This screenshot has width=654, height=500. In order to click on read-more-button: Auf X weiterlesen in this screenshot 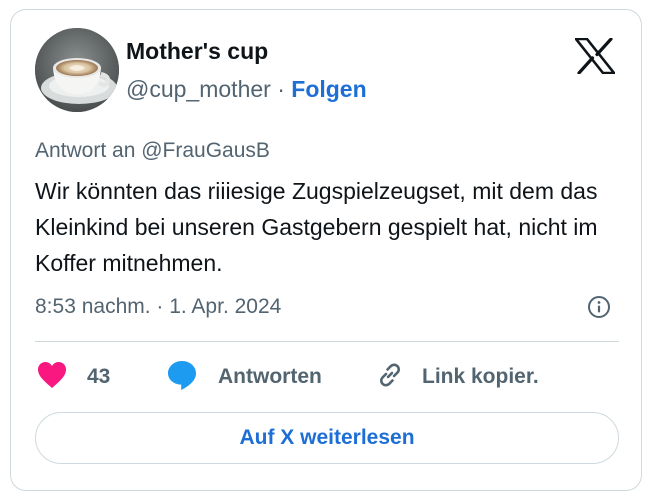, I will do `click(327, 438)`.